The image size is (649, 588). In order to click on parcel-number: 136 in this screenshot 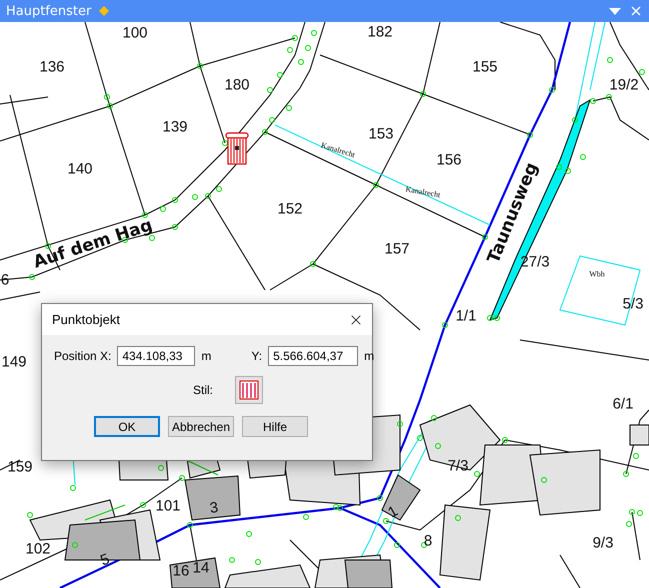, I will do `click(52, 67)`.